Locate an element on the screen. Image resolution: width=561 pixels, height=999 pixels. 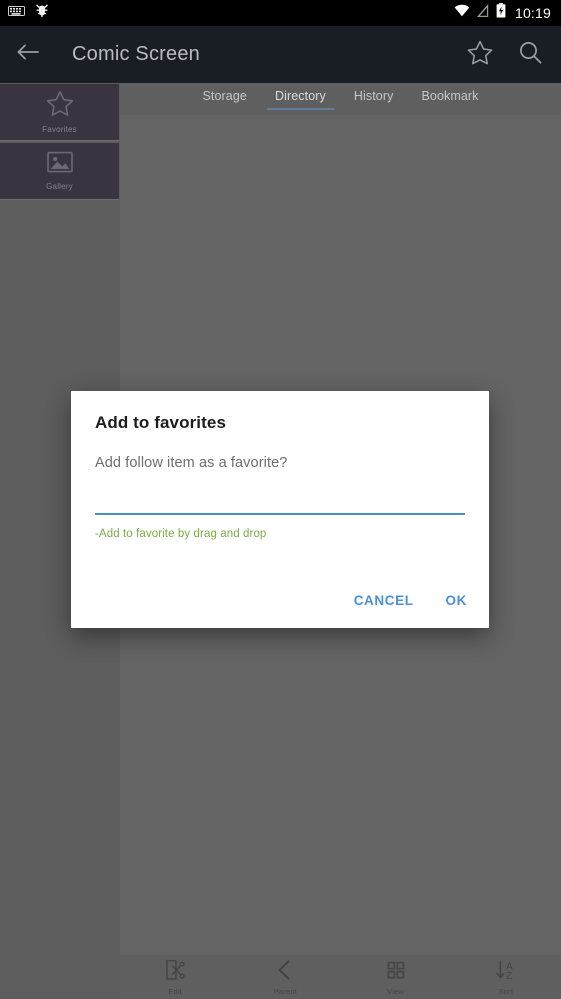
dialog-input-wrapper is located at coordinates (280, 502).